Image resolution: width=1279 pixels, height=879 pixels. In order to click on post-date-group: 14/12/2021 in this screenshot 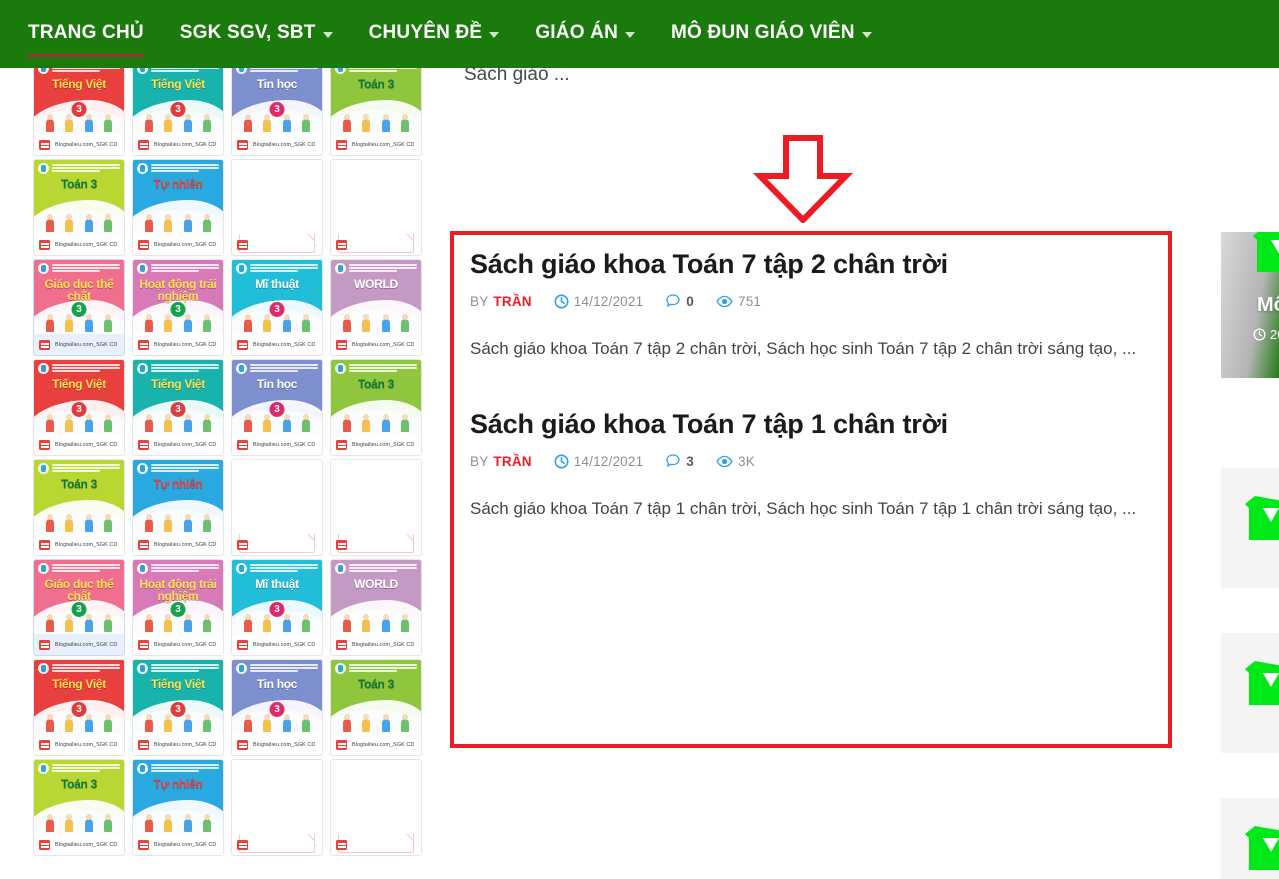, I will do `click(599, 301)`.